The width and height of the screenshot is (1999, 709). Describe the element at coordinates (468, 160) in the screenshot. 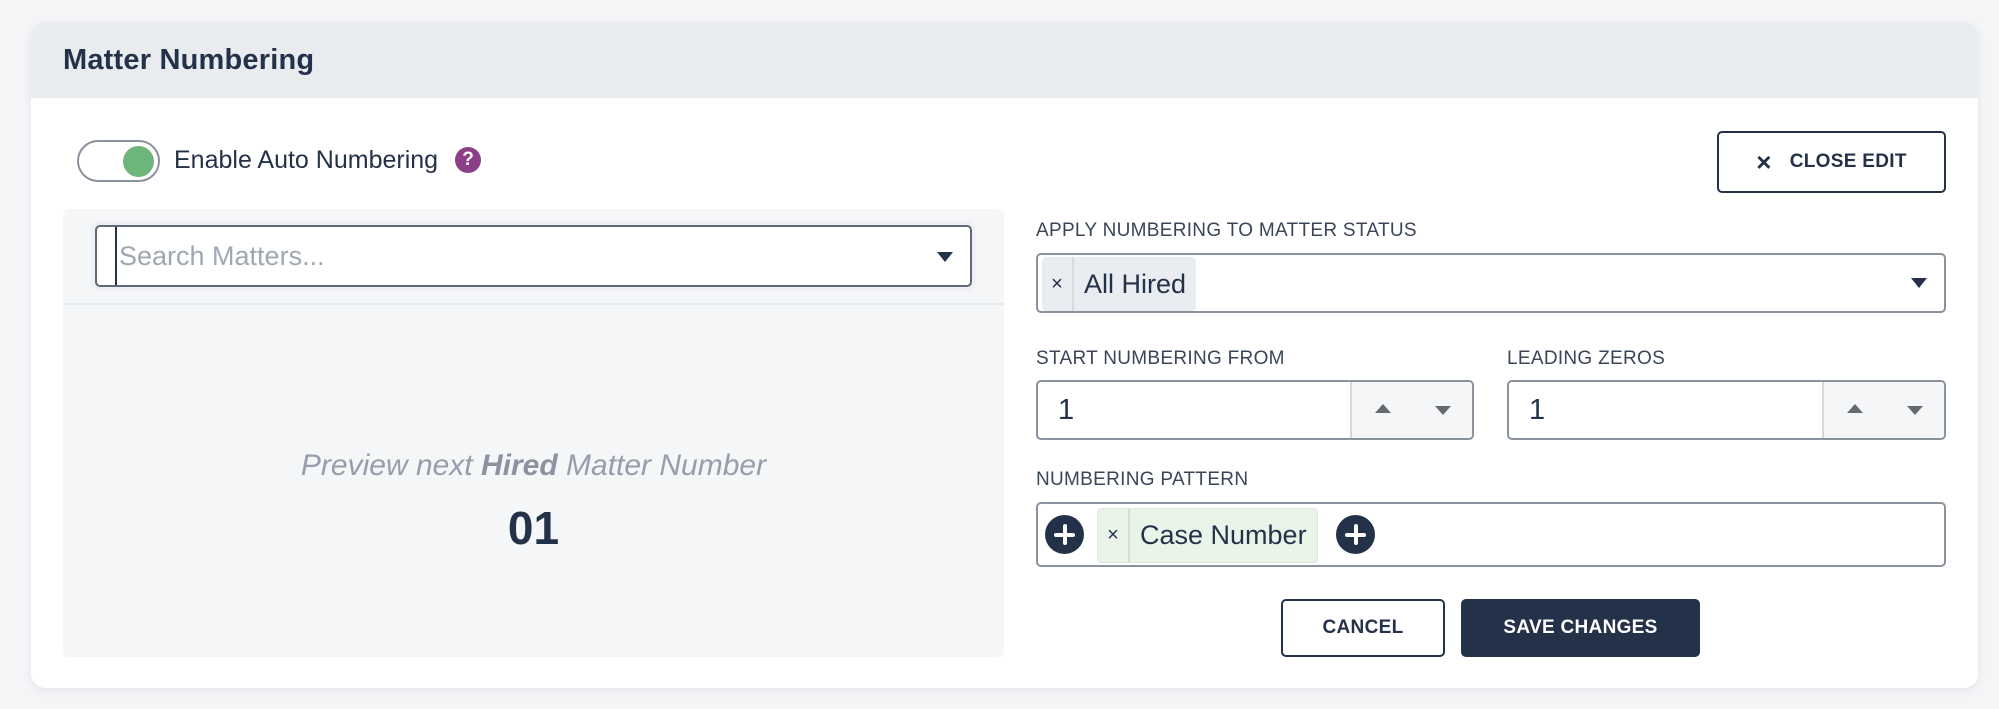

I see `question-circle-icon: ?` at that location.